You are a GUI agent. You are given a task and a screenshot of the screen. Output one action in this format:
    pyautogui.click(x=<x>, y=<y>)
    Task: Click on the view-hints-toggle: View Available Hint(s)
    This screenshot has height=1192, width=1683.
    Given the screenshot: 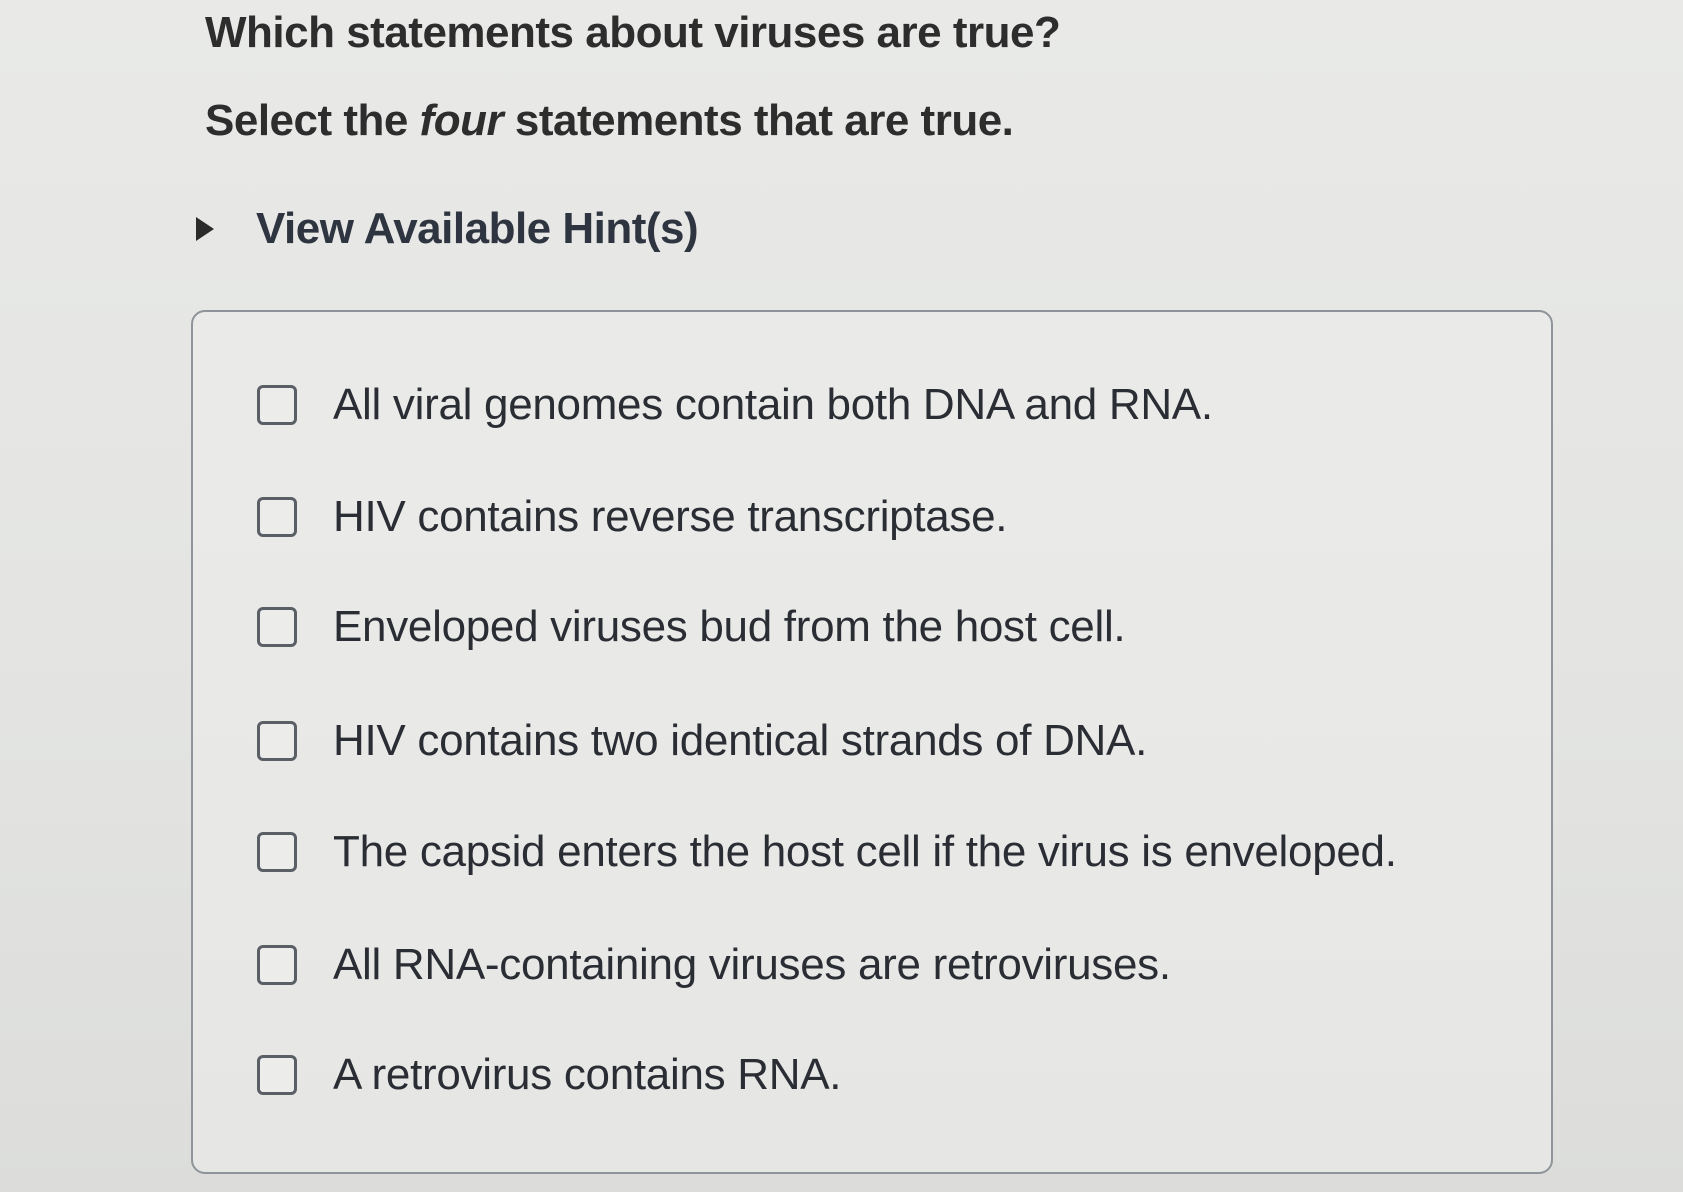 What is the action you would take?
    pyautogui.click(x=447, y=229)
    